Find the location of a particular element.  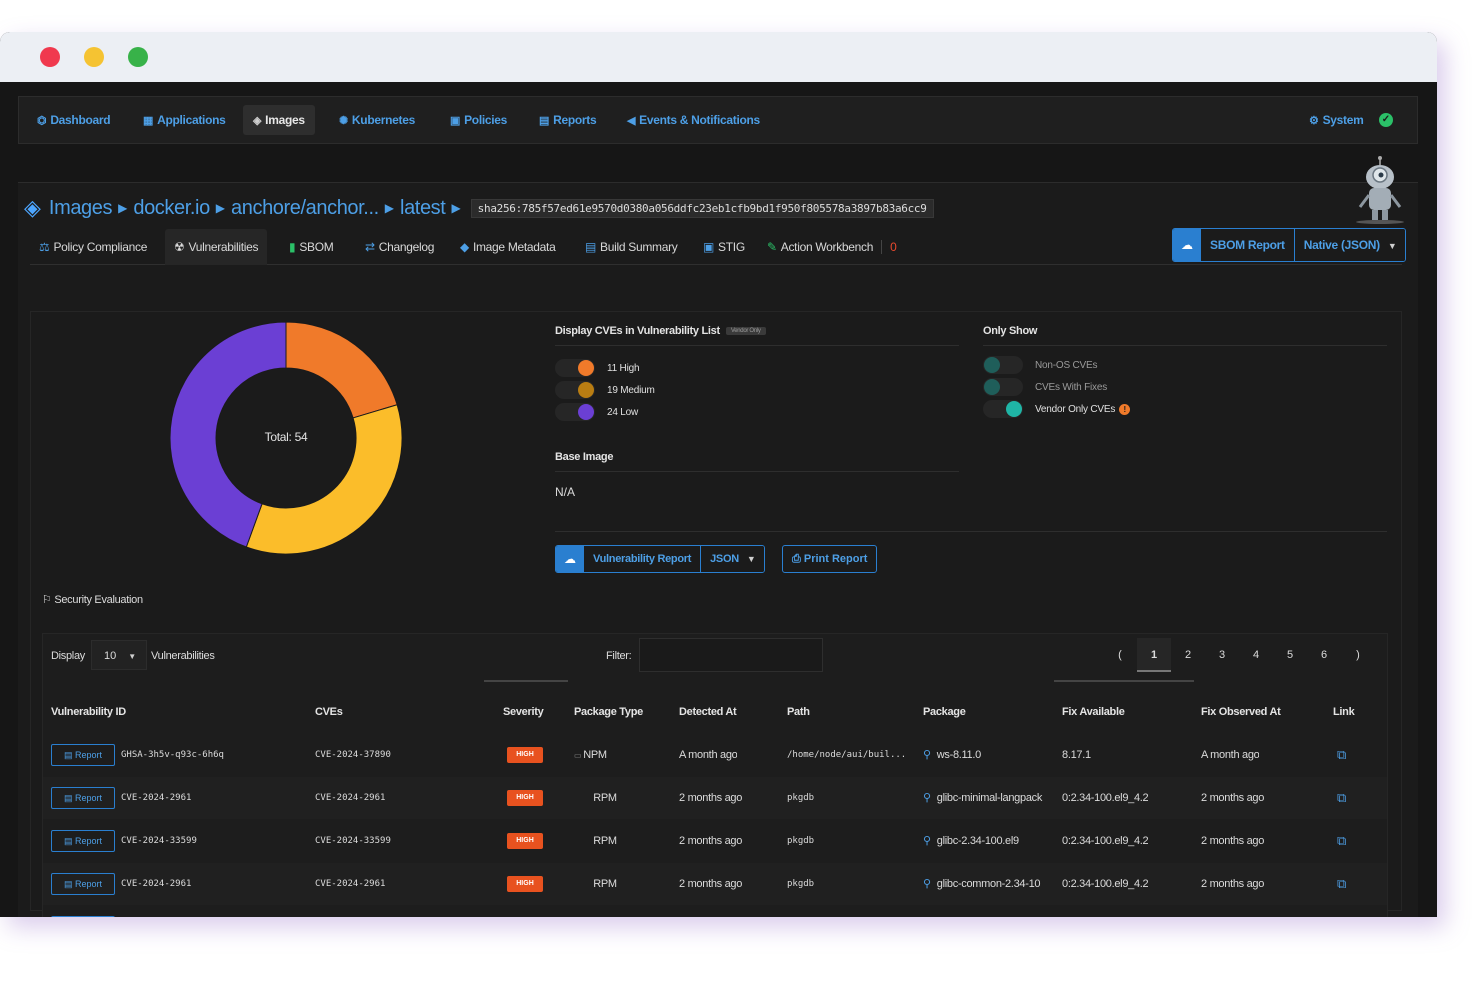

toggle-medium: 19 Medium is located at coordinates (605, 390).